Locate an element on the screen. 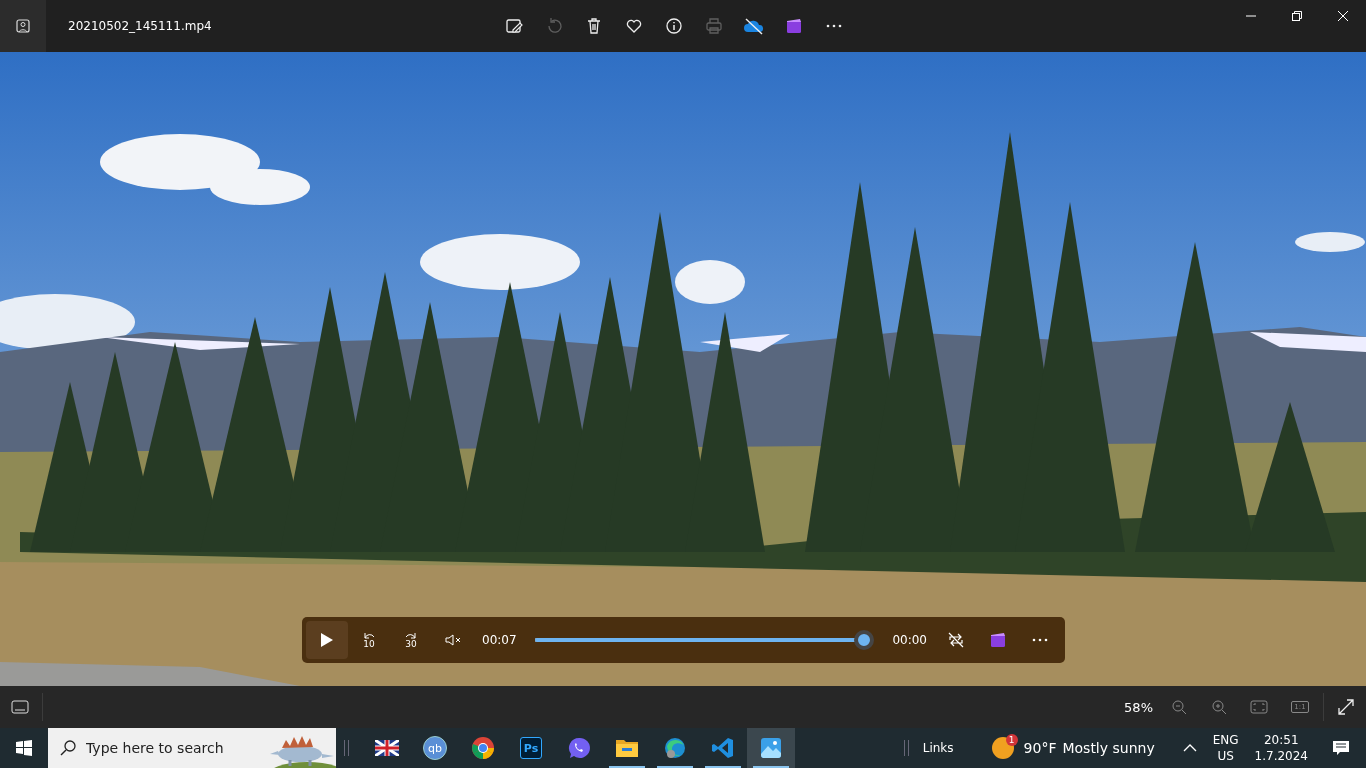 The width and height of the screenshot is (1366, 768). phone-bubble-icon is located at coordinates (579, 748).